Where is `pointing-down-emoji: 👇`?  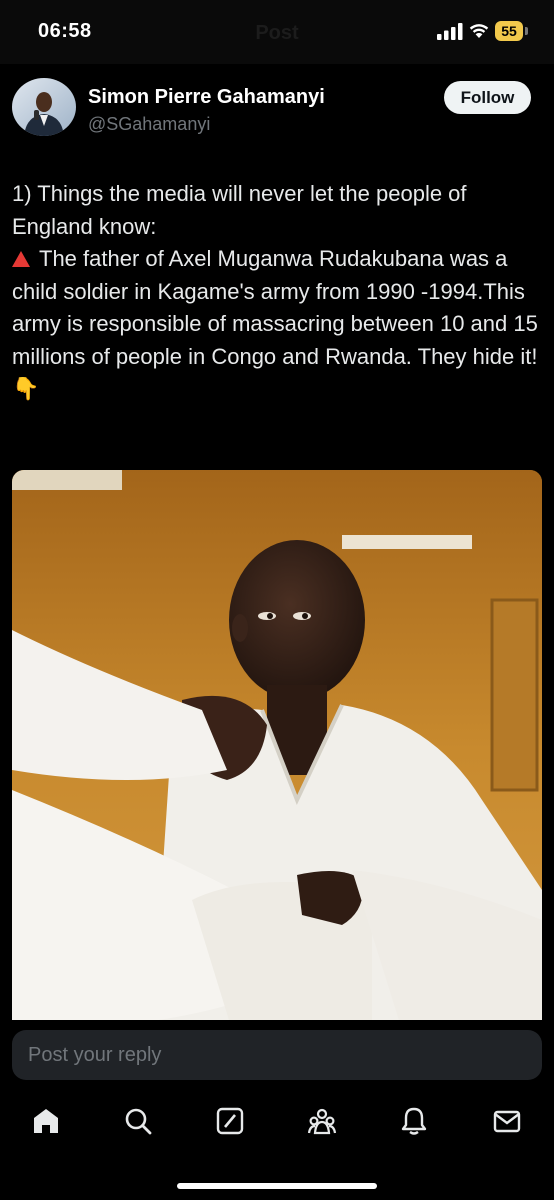 pointing-down-emoji: 👇 is located at coordinates (26, 388).